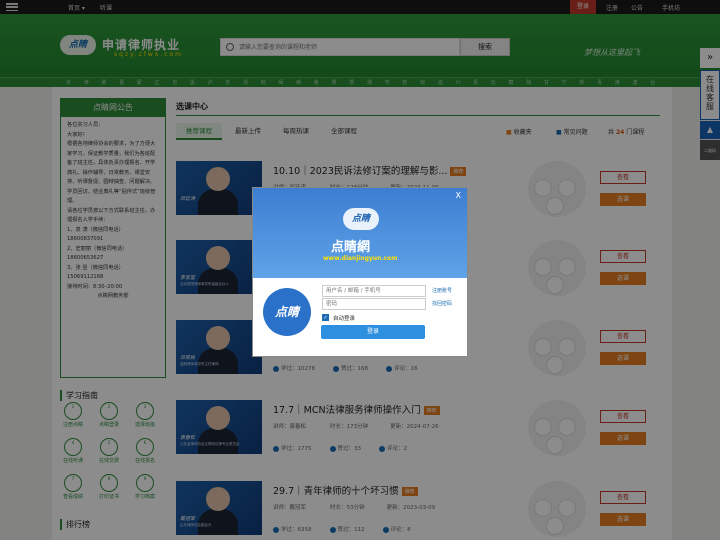  What do you see at coordinates (344, 319) in the screenshot?
I see `auto-login-label: 自动登录` at bounding box center [344, 319].